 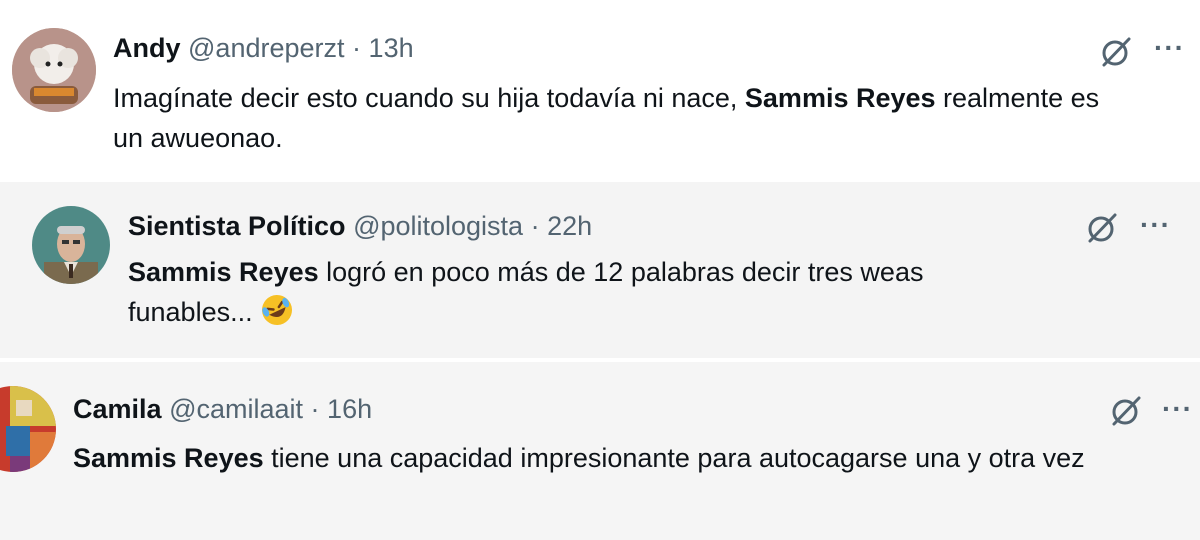 I want to click on author-handle: @politologista, so click(x=438, y=226).